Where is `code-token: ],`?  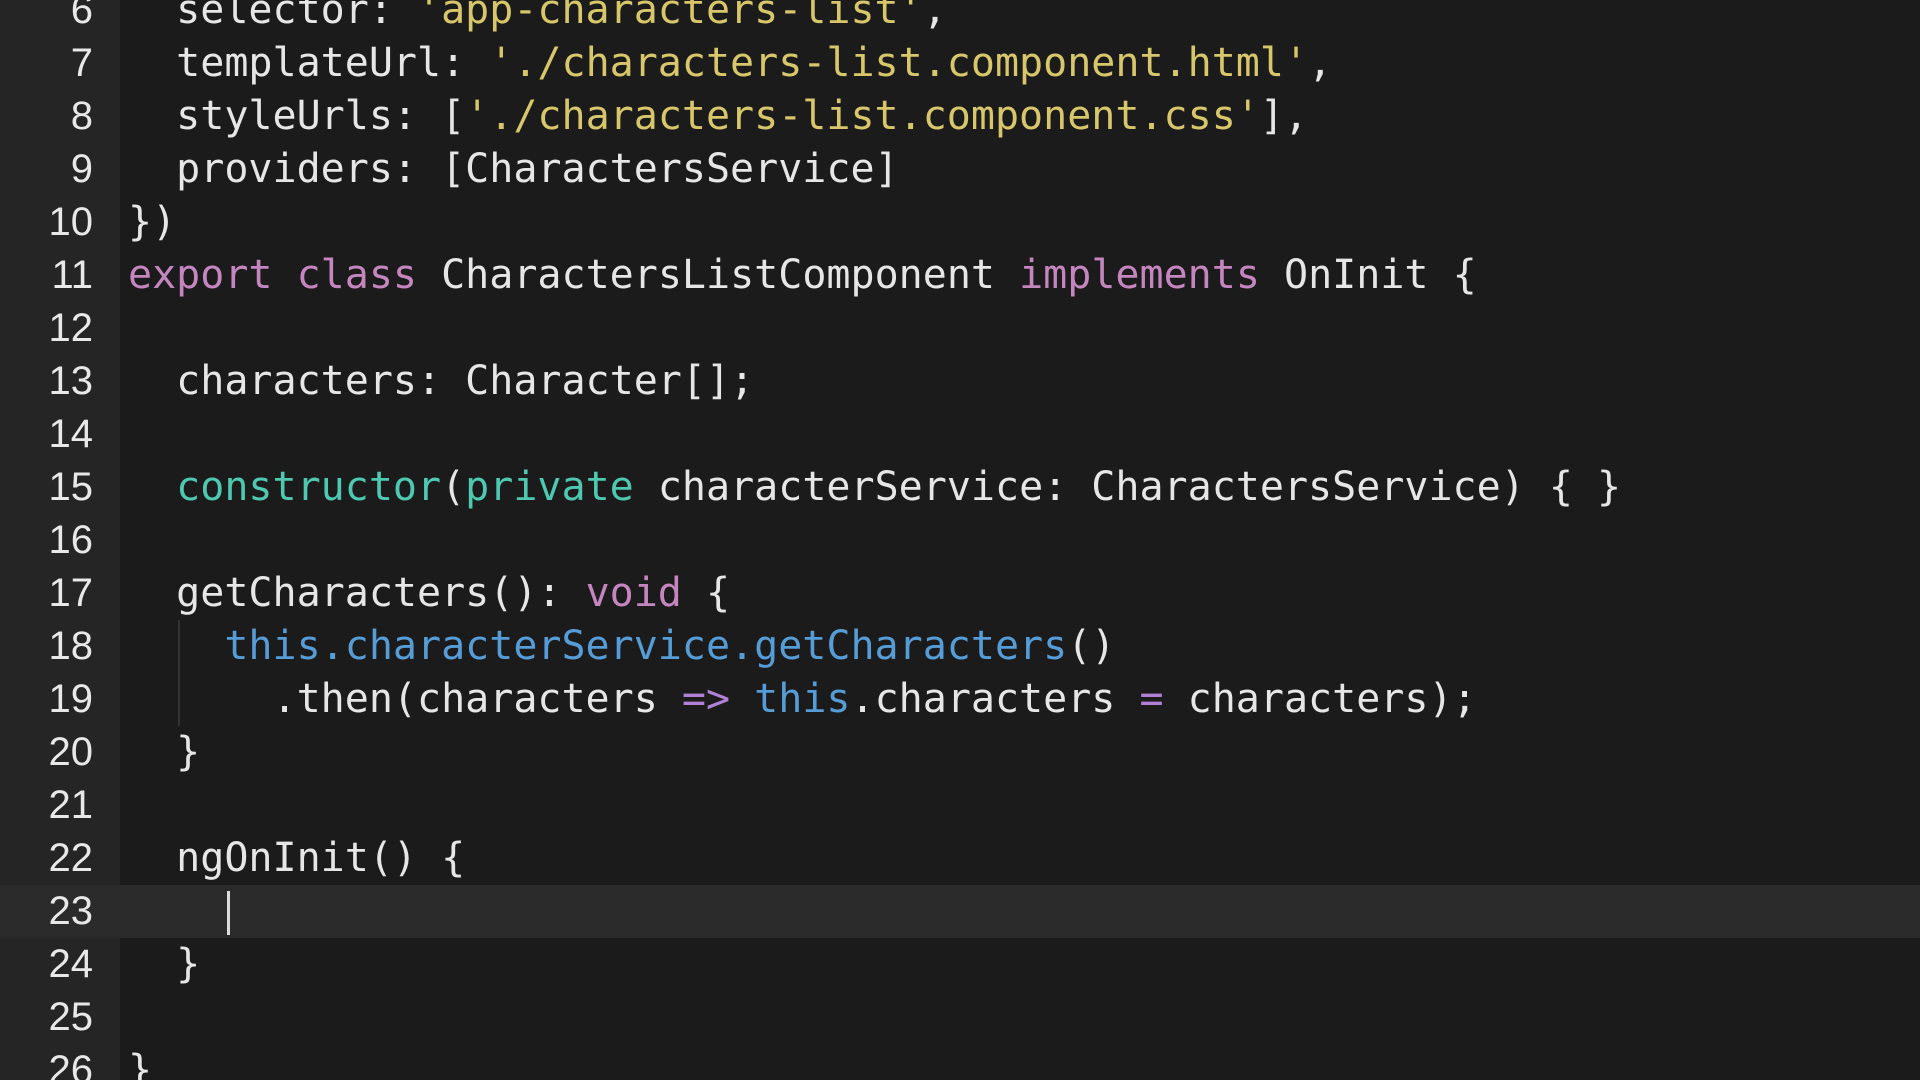 code-token: ], is located at coordinates (1284, 116).